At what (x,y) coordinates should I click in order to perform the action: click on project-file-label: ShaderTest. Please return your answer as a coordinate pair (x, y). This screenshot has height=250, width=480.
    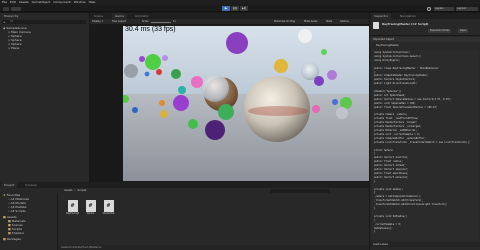
    Looking at the image, I should click on (108, 213).